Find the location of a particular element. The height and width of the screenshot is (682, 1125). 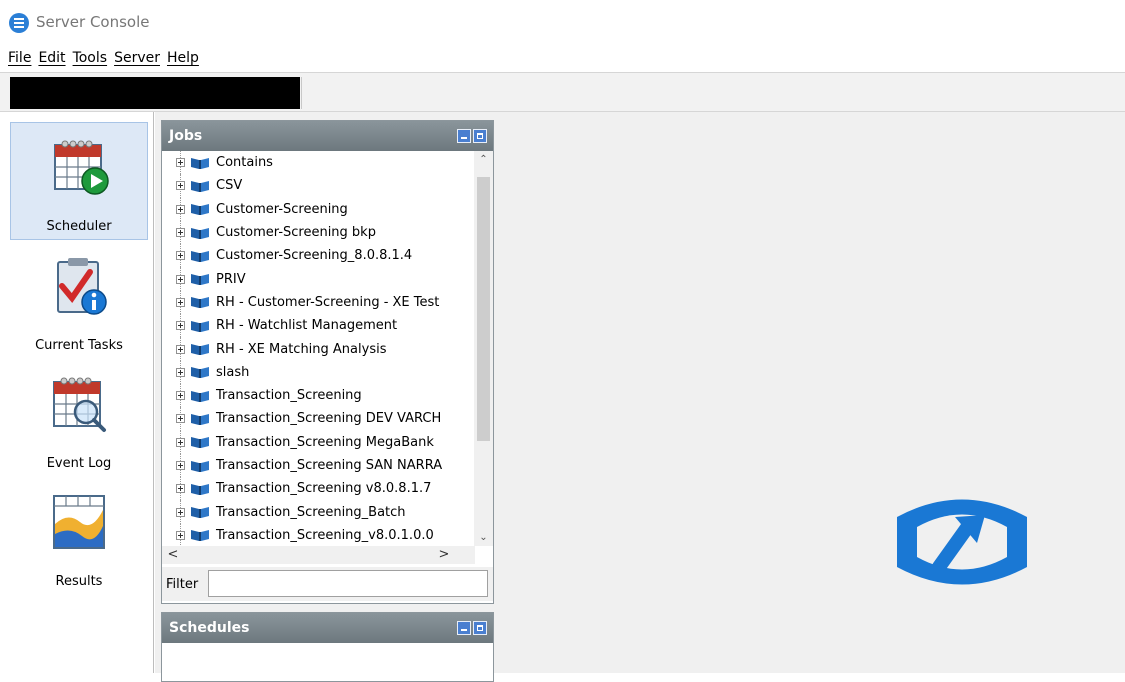

menu-tools: Tools is located at coordinates (90, 61).